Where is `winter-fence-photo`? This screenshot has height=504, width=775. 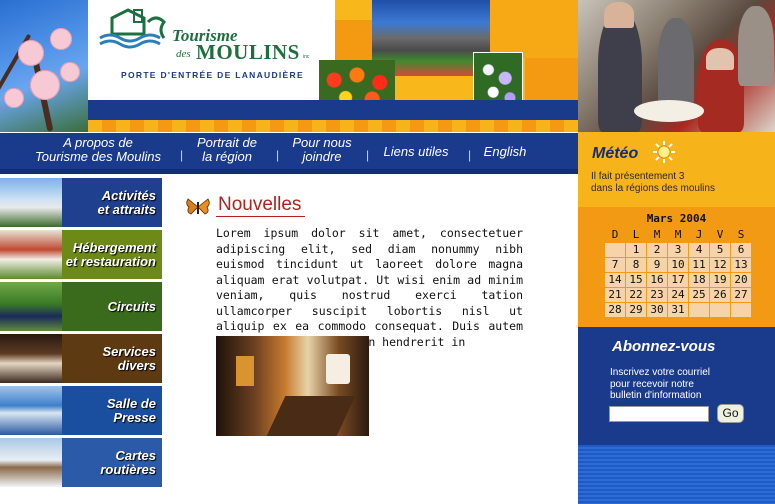 winter-fence-photo is located at coordinates (31, 462).